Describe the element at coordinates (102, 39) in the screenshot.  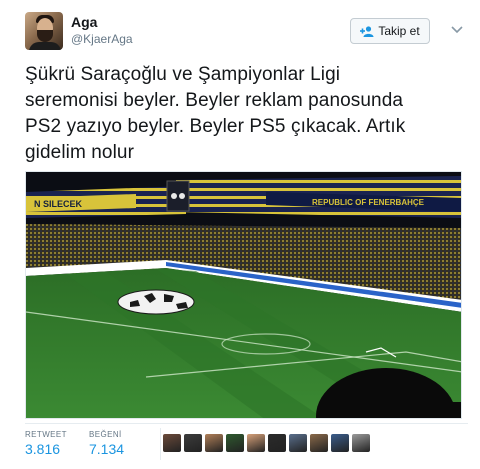
I see `user-handle: @KjaerAga` at that location.